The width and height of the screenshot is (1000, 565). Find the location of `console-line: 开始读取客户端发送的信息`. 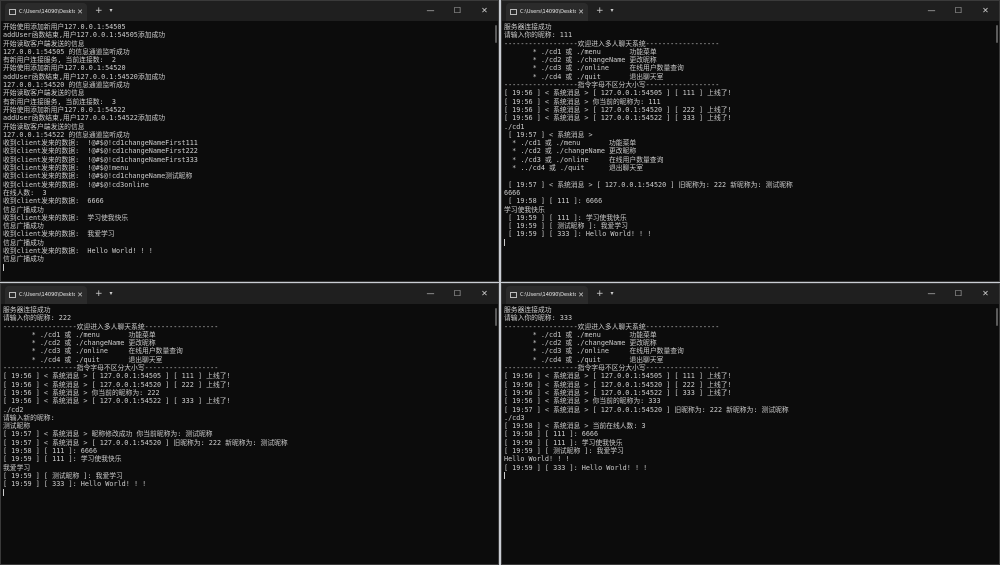

console-line: 开始读取客户端发送的信息 is located at coordinates (44, 43).